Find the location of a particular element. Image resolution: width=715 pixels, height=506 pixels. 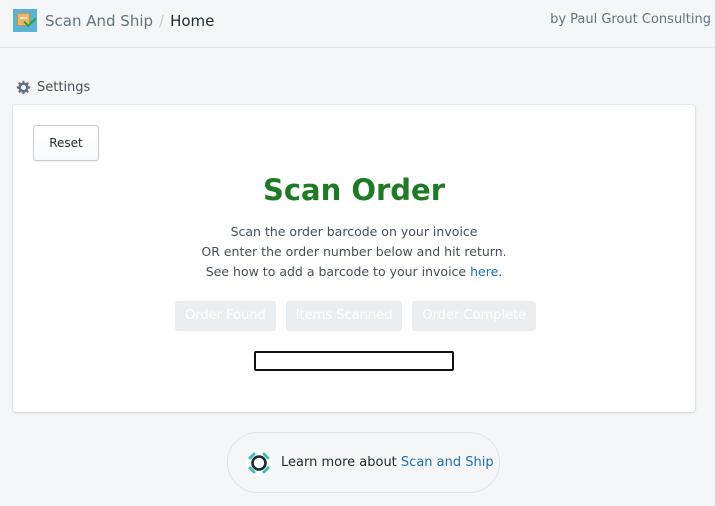

lifebuoy-icon is located at coordinates (259, 462).